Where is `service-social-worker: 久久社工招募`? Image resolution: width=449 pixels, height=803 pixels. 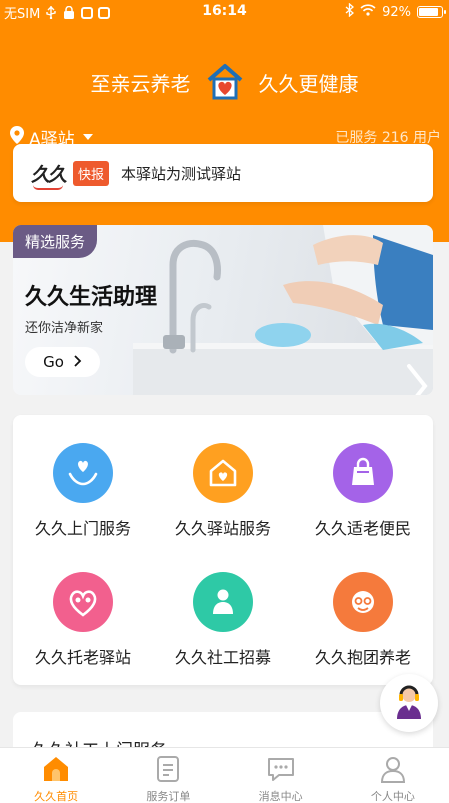 service-social-worker: 久久社工招募 is located at coordinates (223, 620).